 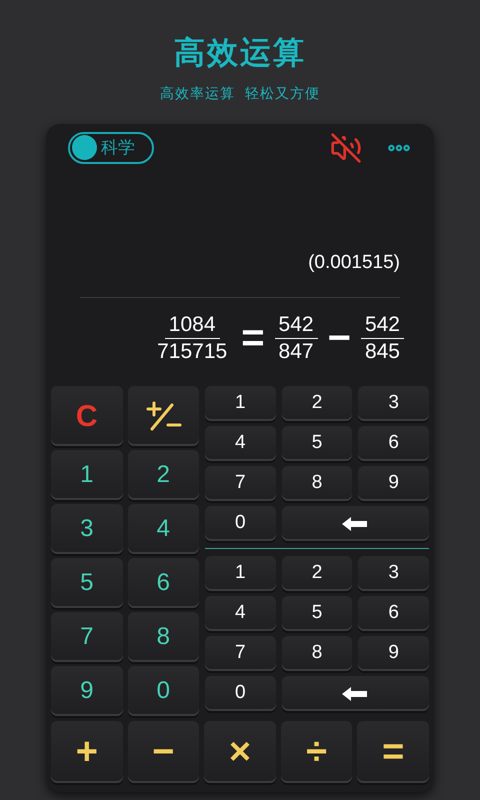 What do you see at coordinates (163, 475) in the screenshot?
I see `digit-key: 2` at bounding box center [163, 475].